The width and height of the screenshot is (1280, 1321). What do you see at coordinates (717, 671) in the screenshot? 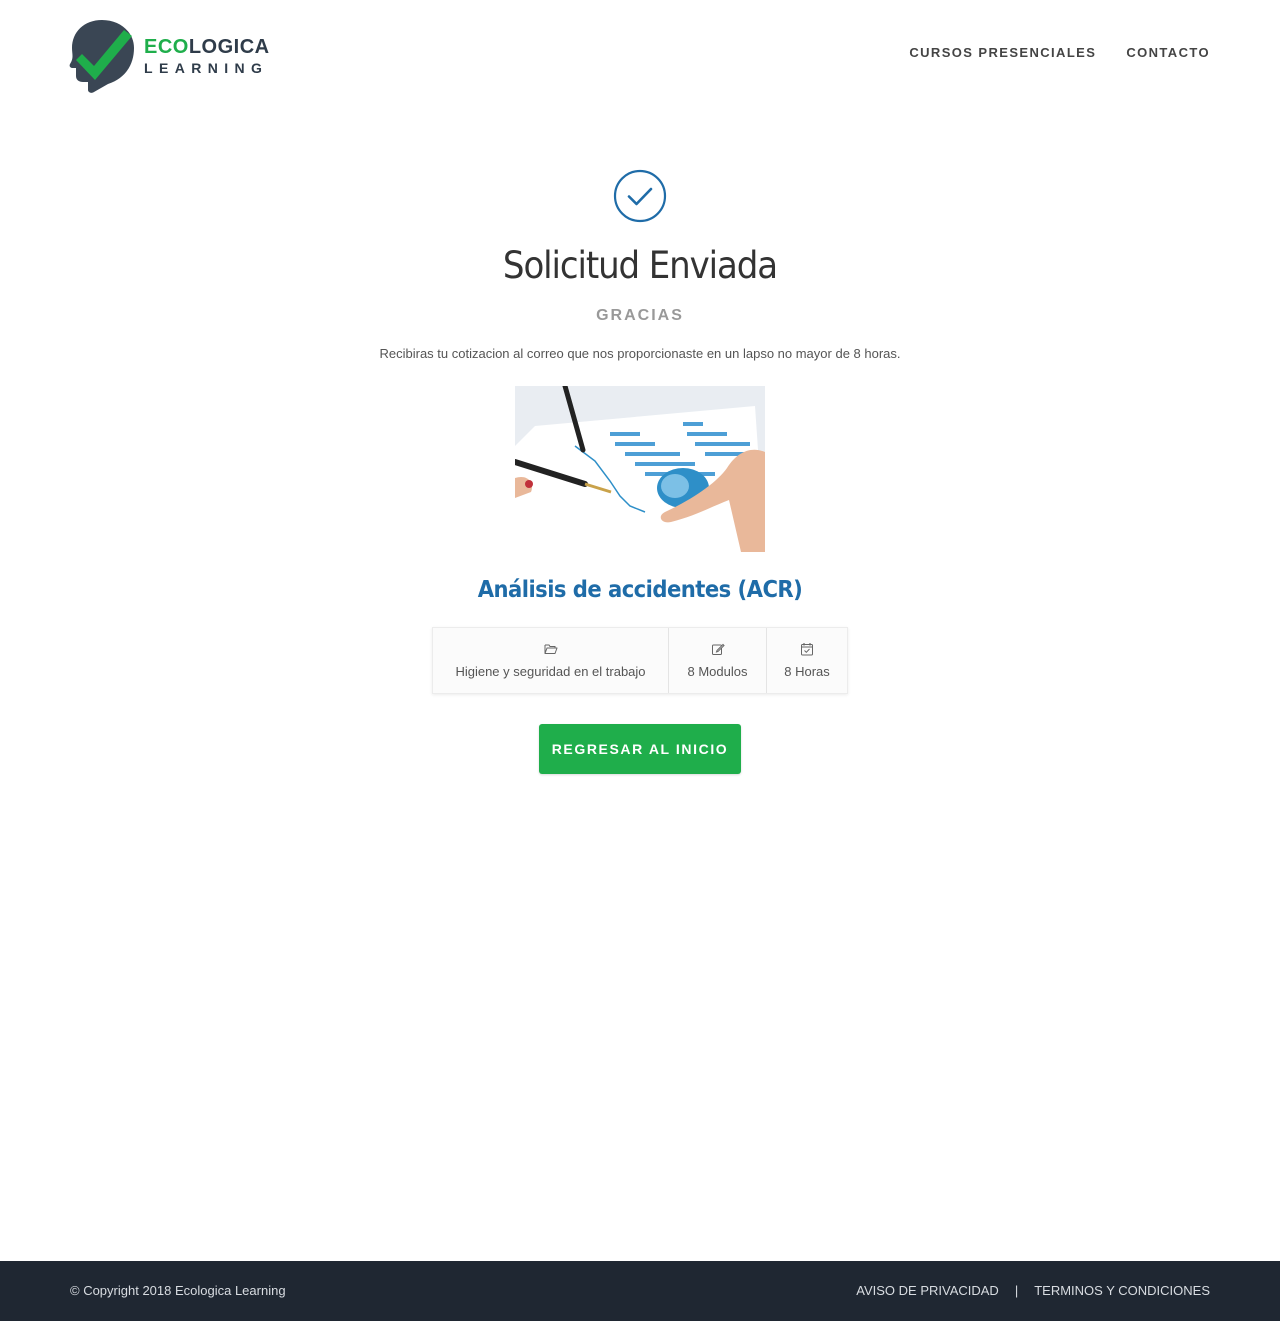
I see `course-modules-label: 8 Modulos` at bounding box center [717, 671].